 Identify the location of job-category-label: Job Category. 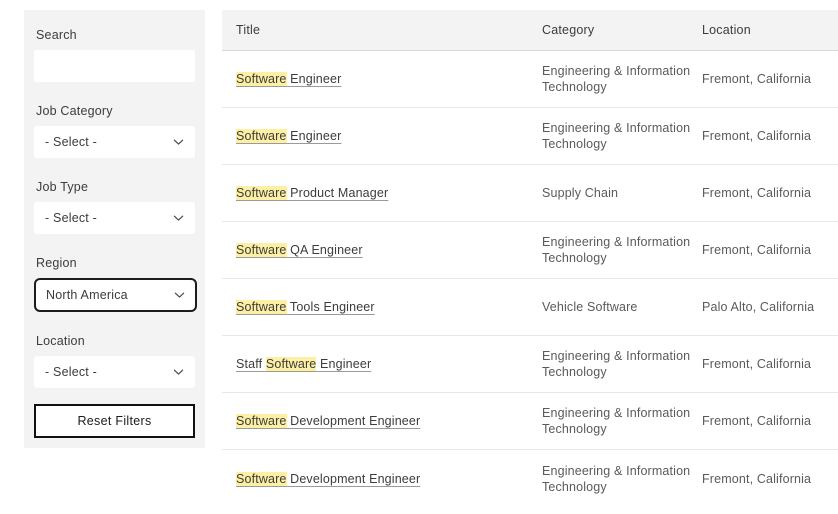
(74, 111).